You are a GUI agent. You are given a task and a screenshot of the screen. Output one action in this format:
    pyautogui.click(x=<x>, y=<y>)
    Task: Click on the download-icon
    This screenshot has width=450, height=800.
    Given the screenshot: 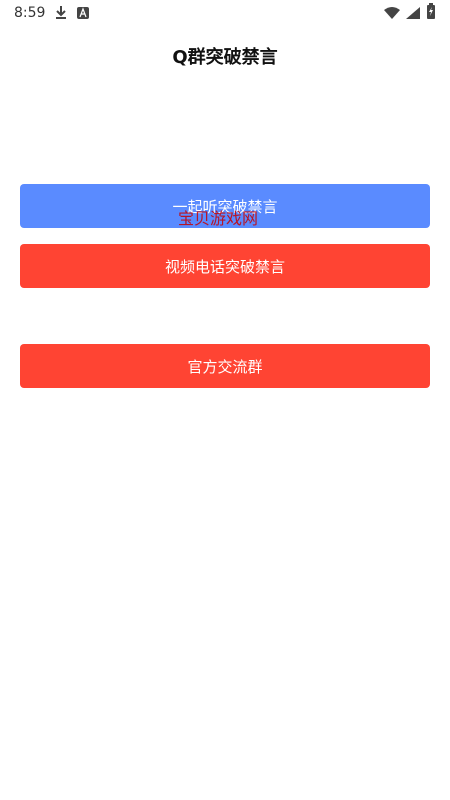 What is the action you would take?
    pyautogui.click(x=61, y=13)
    